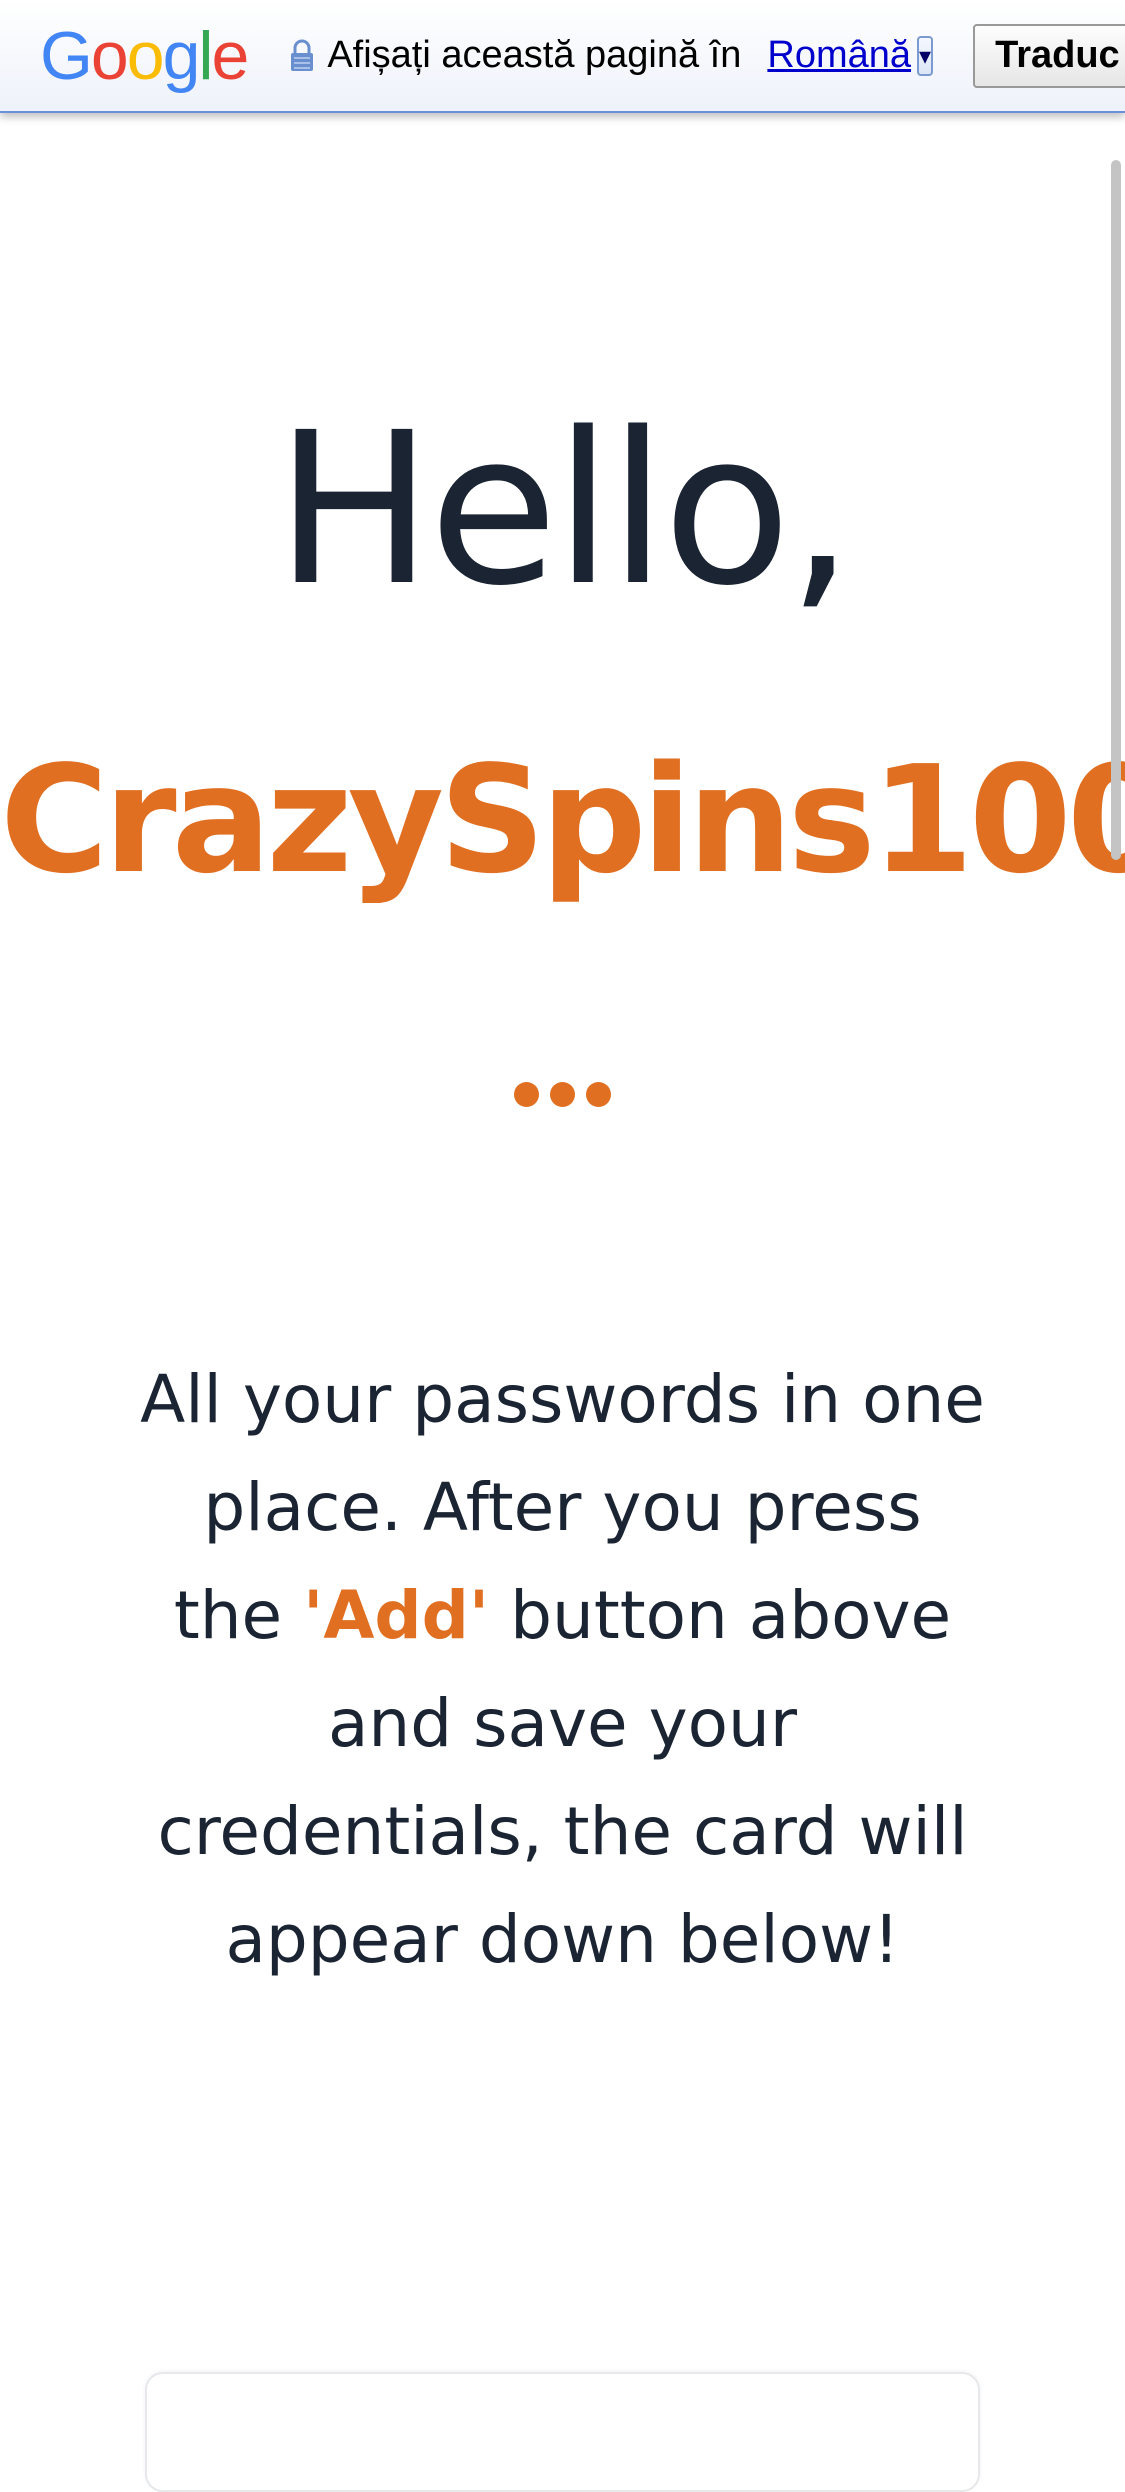  I want to click on add-highlight: 'Add', so click(396, 1615).